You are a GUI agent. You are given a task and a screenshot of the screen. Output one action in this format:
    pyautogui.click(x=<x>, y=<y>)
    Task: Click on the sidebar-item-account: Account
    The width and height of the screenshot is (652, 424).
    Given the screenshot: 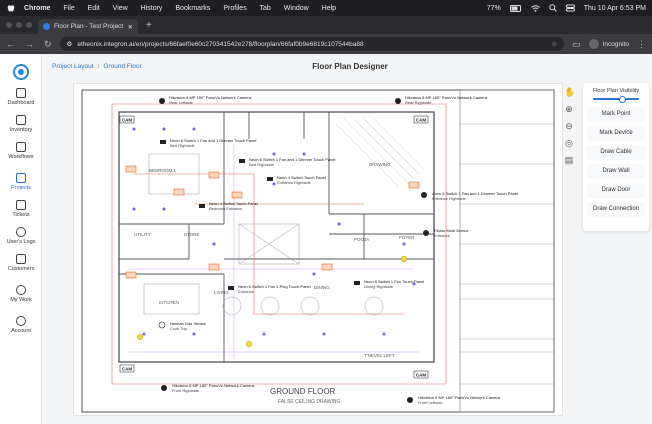 What is the action you would take?
    pyautogui.click(x=21, y=325)
    